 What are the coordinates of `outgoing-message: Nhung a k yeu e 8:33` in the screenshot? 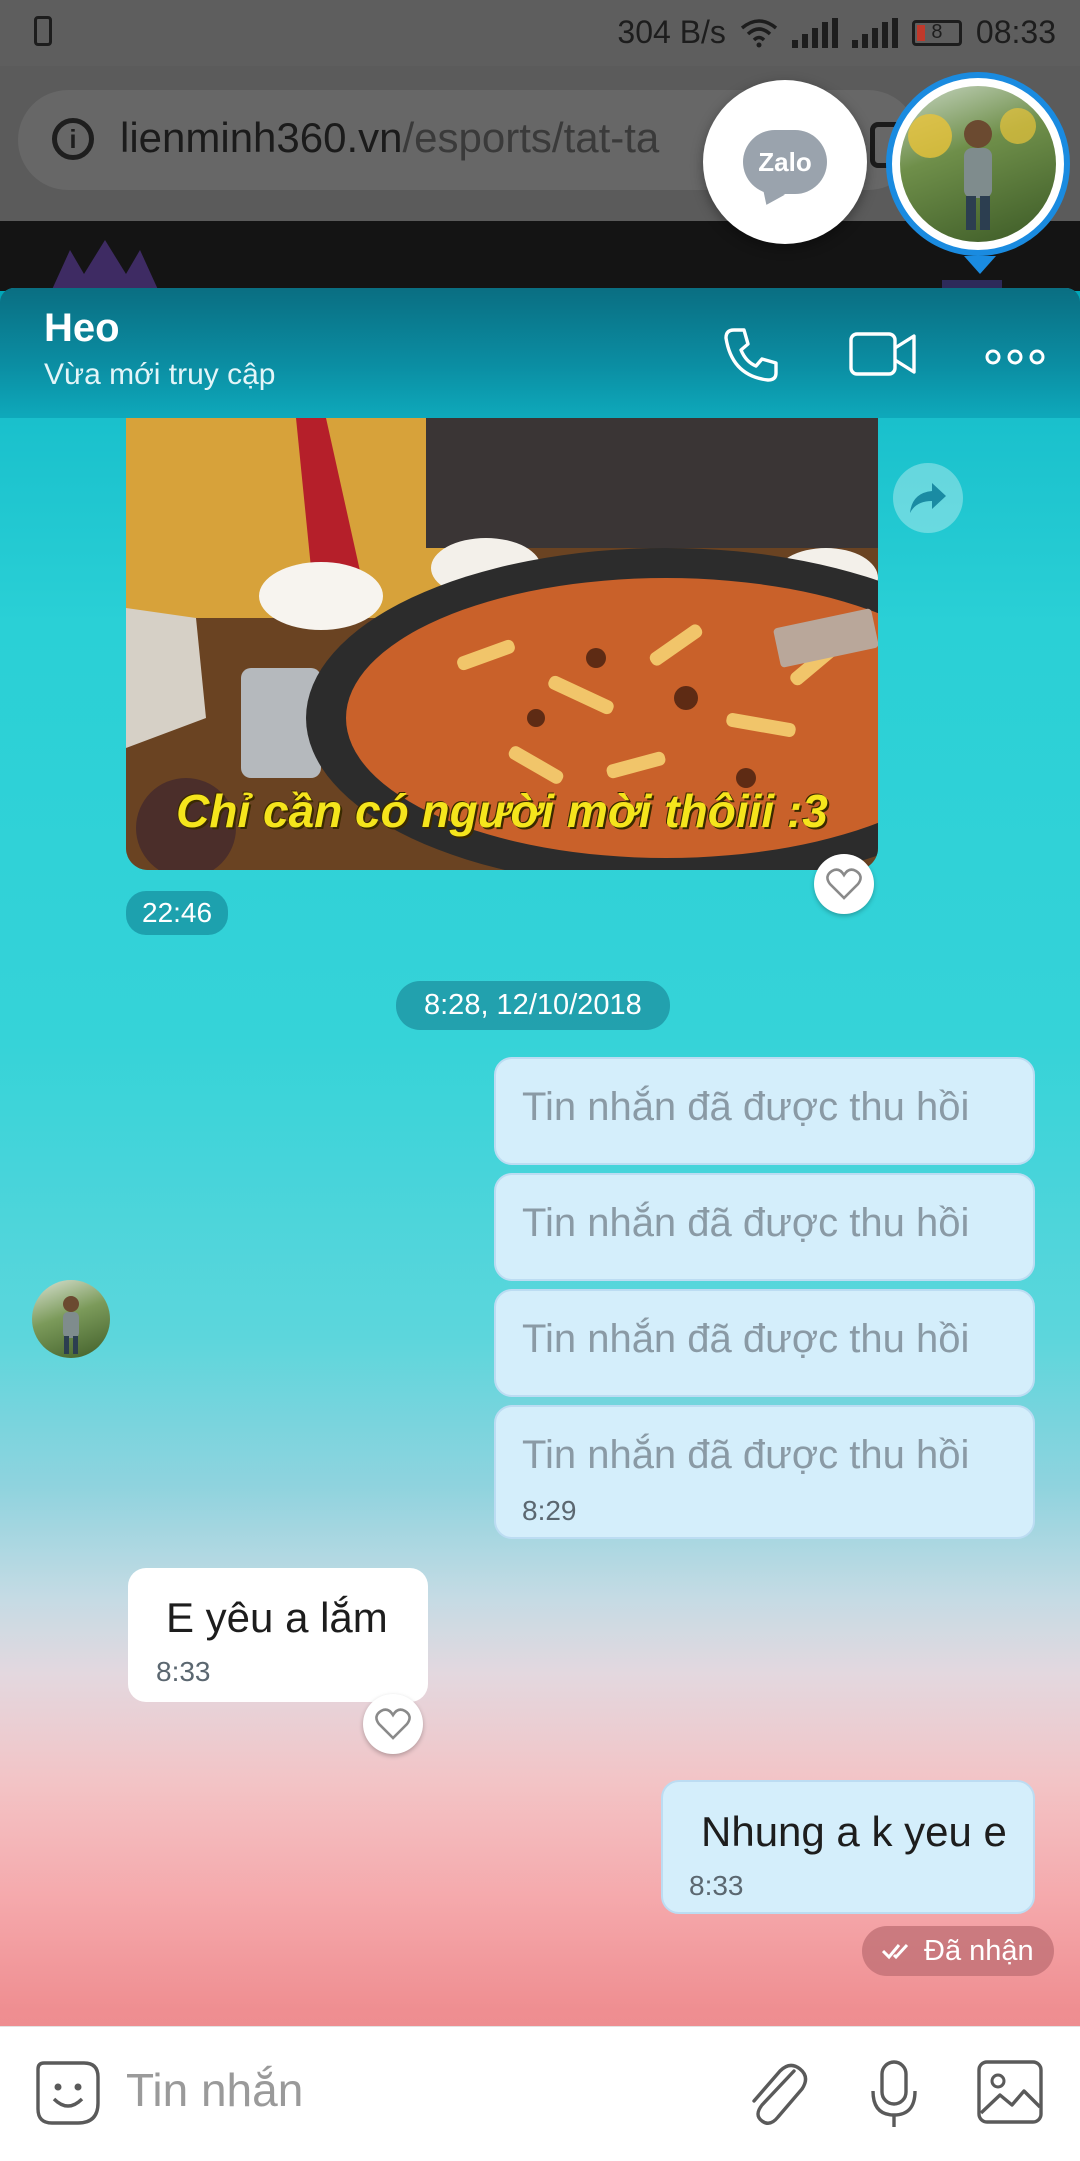 It's located at (848, 1847).